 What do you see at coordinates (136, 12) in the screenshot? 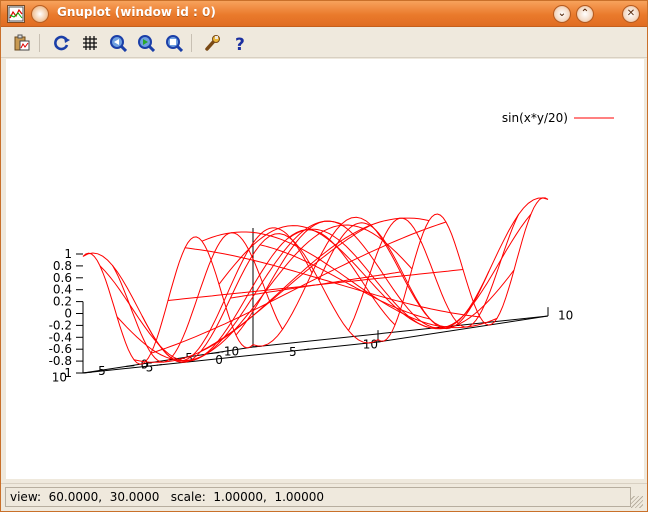
I see `window-title: Gnuplot (window id : 0)` at bounding box center [136, 12].